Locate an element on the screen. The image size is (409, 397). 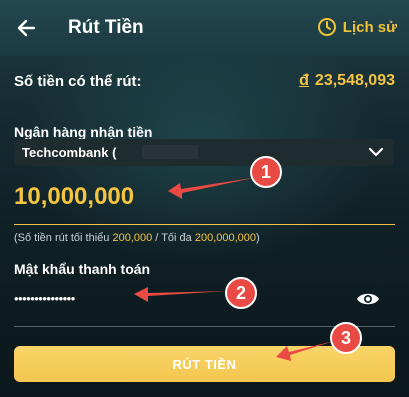
chevron-down-icon is located at coordinates (376, 154).